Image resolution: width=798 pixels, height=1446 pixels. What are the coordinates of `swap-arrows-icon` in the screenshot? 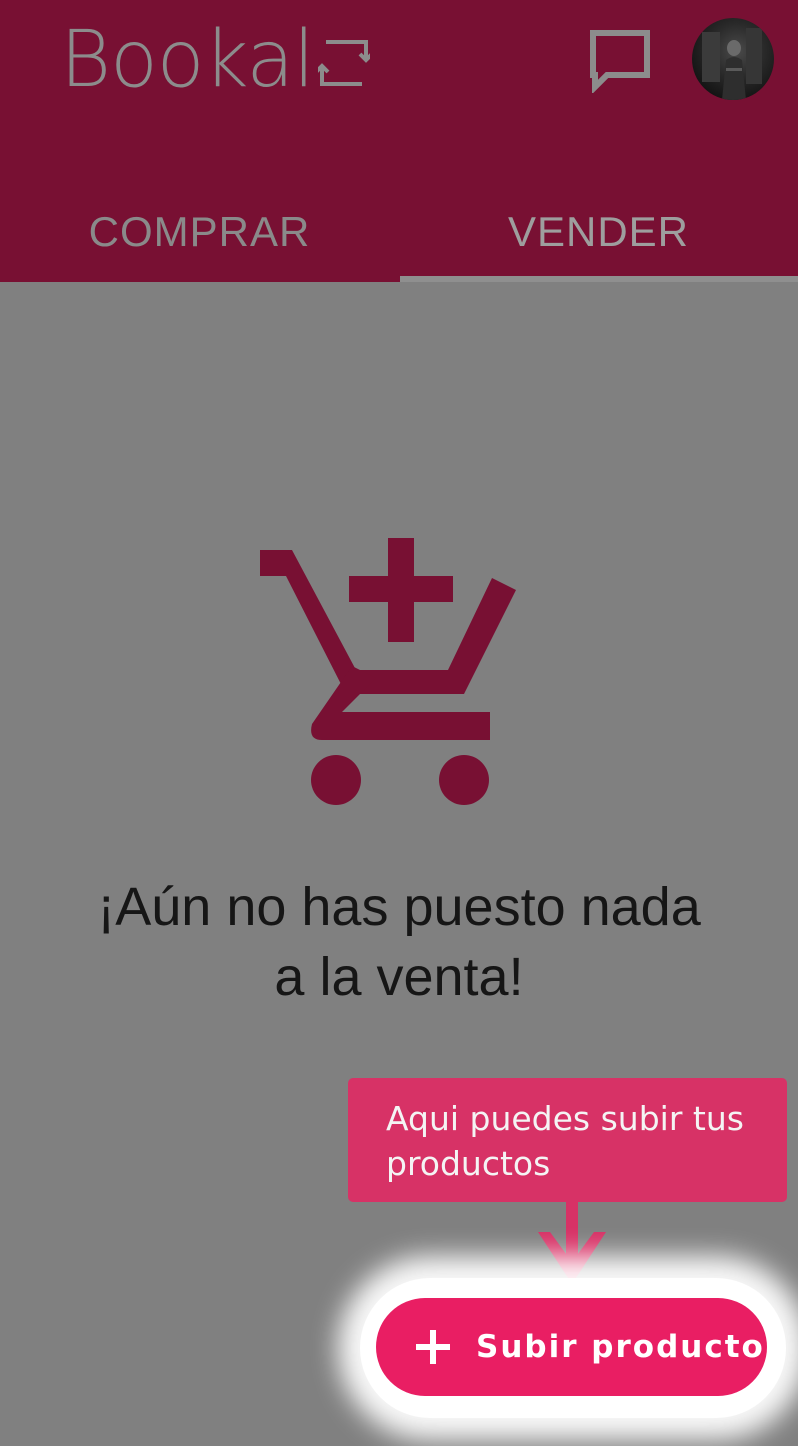 It's located at (343, 63).